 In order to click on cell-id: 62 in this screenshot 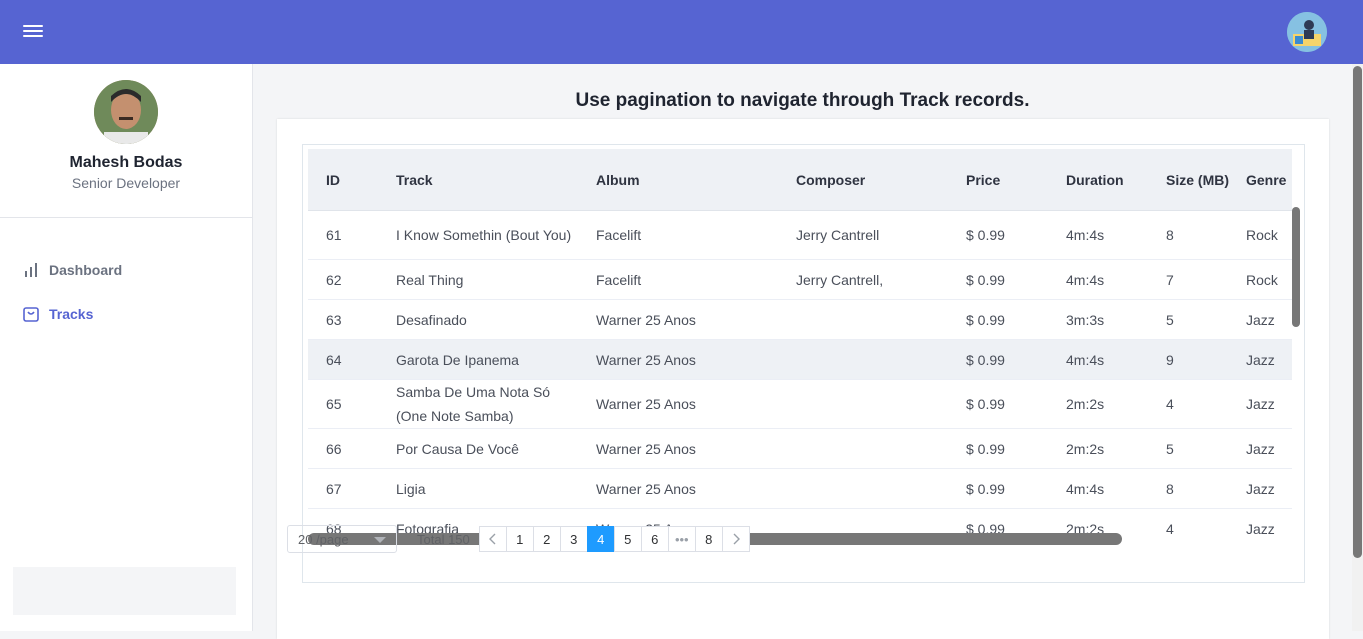, I will do `click(334, 279)`.